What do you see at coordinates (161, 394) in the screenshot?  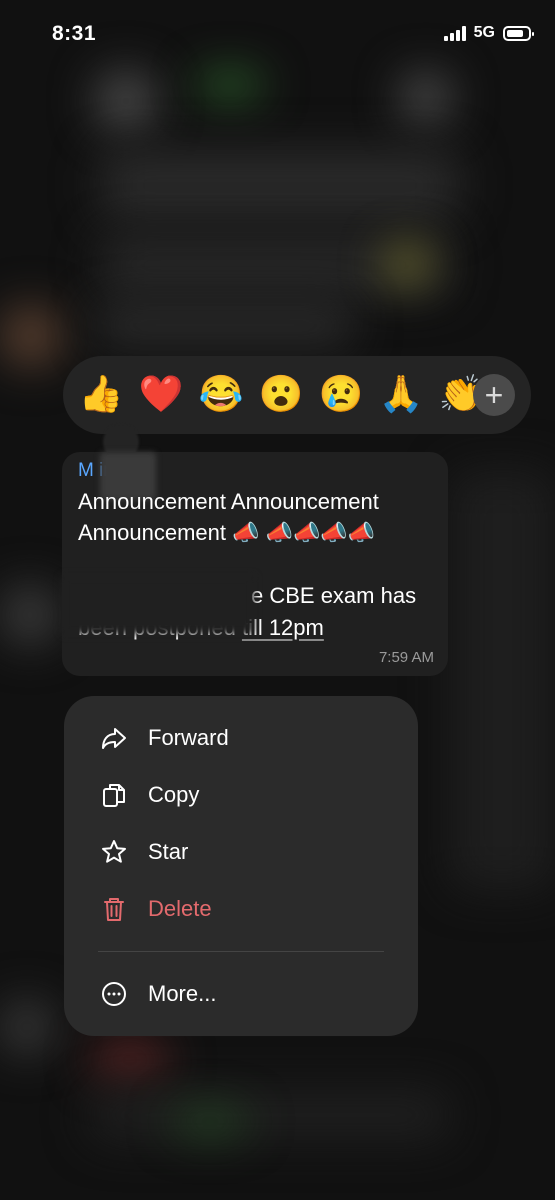 I see `reaction-heart: ❤️` at bounding box center [161, 394].